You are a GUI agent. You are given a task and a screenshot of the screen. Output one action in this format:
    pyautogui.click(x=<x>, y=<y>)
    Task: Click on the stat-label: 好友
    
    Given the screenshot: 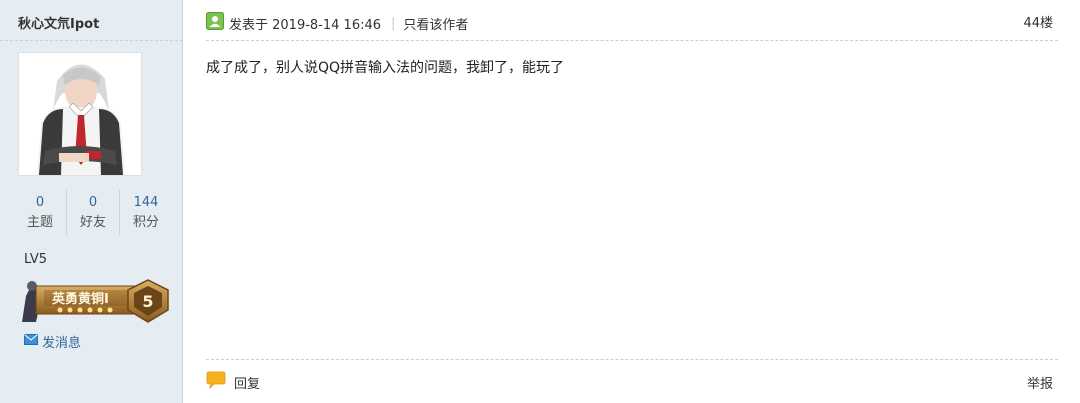 What is the action you would take?
    pyautogui.click(x=92, y=222)
    